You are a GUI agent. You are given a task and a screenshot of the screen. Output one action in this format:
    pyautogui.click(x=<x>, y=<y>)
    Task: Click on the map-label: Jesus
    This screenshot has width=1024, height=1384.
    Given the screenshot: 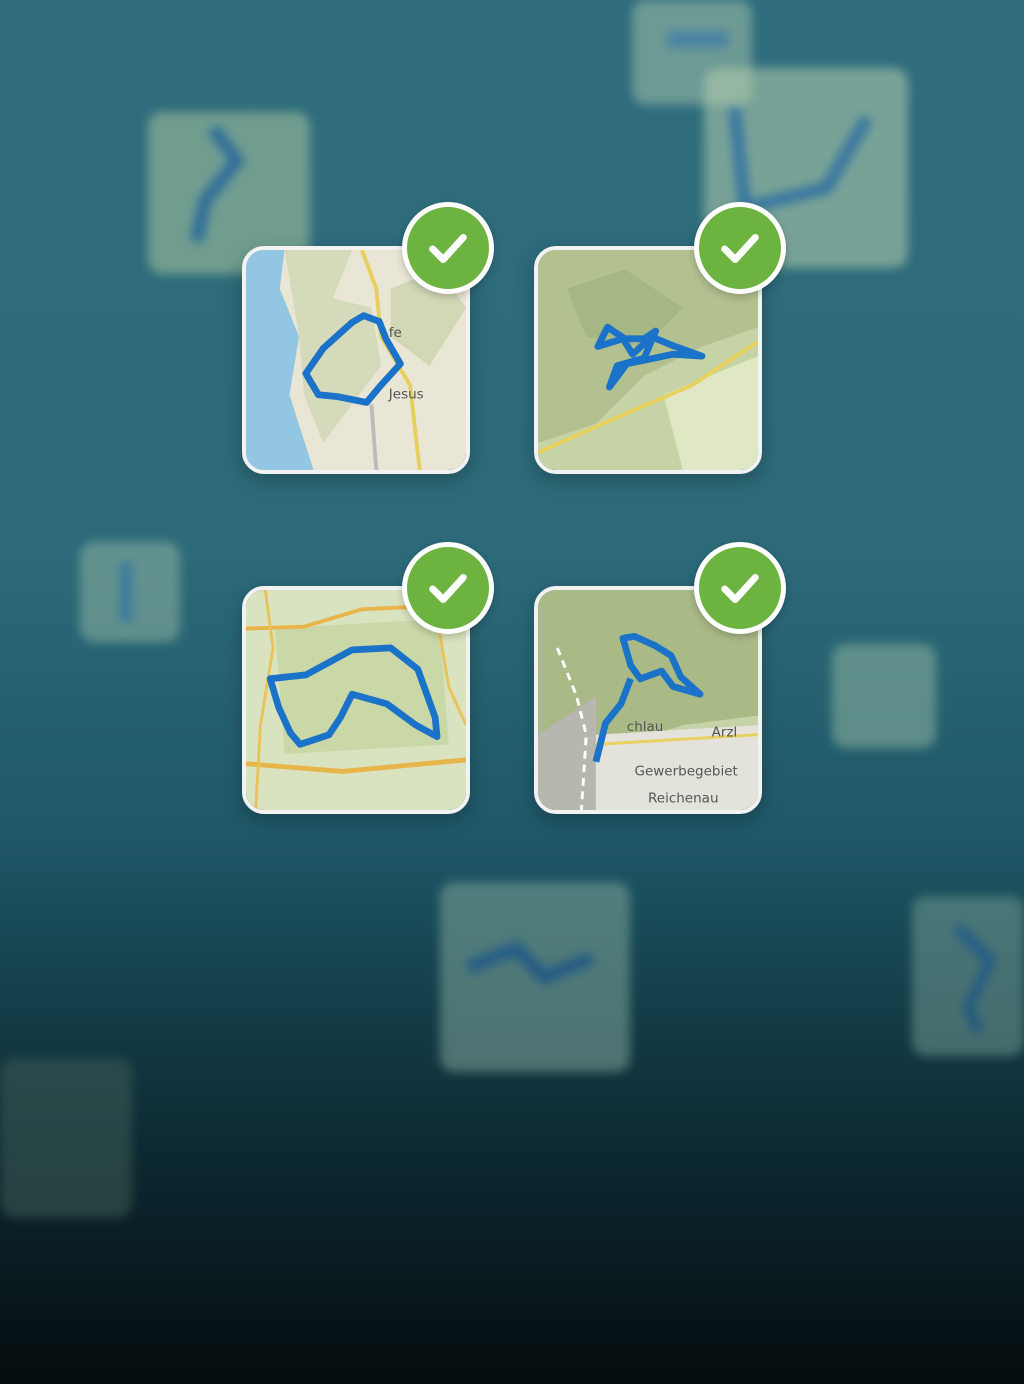 What is the action you would take?
    pyautogui.click(x=406, y=395)
    